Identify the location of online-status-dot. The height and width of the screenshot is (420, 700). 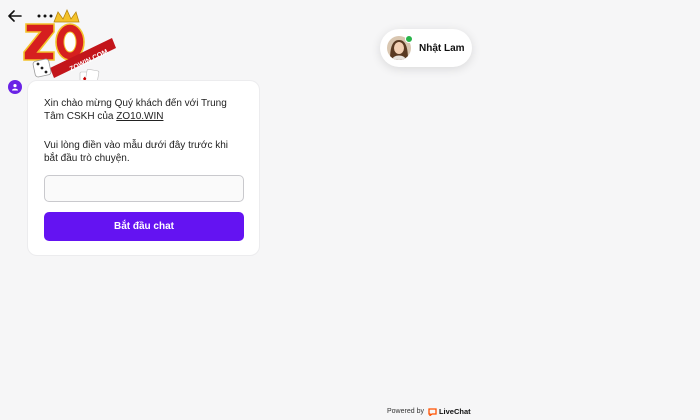
(409, 39).